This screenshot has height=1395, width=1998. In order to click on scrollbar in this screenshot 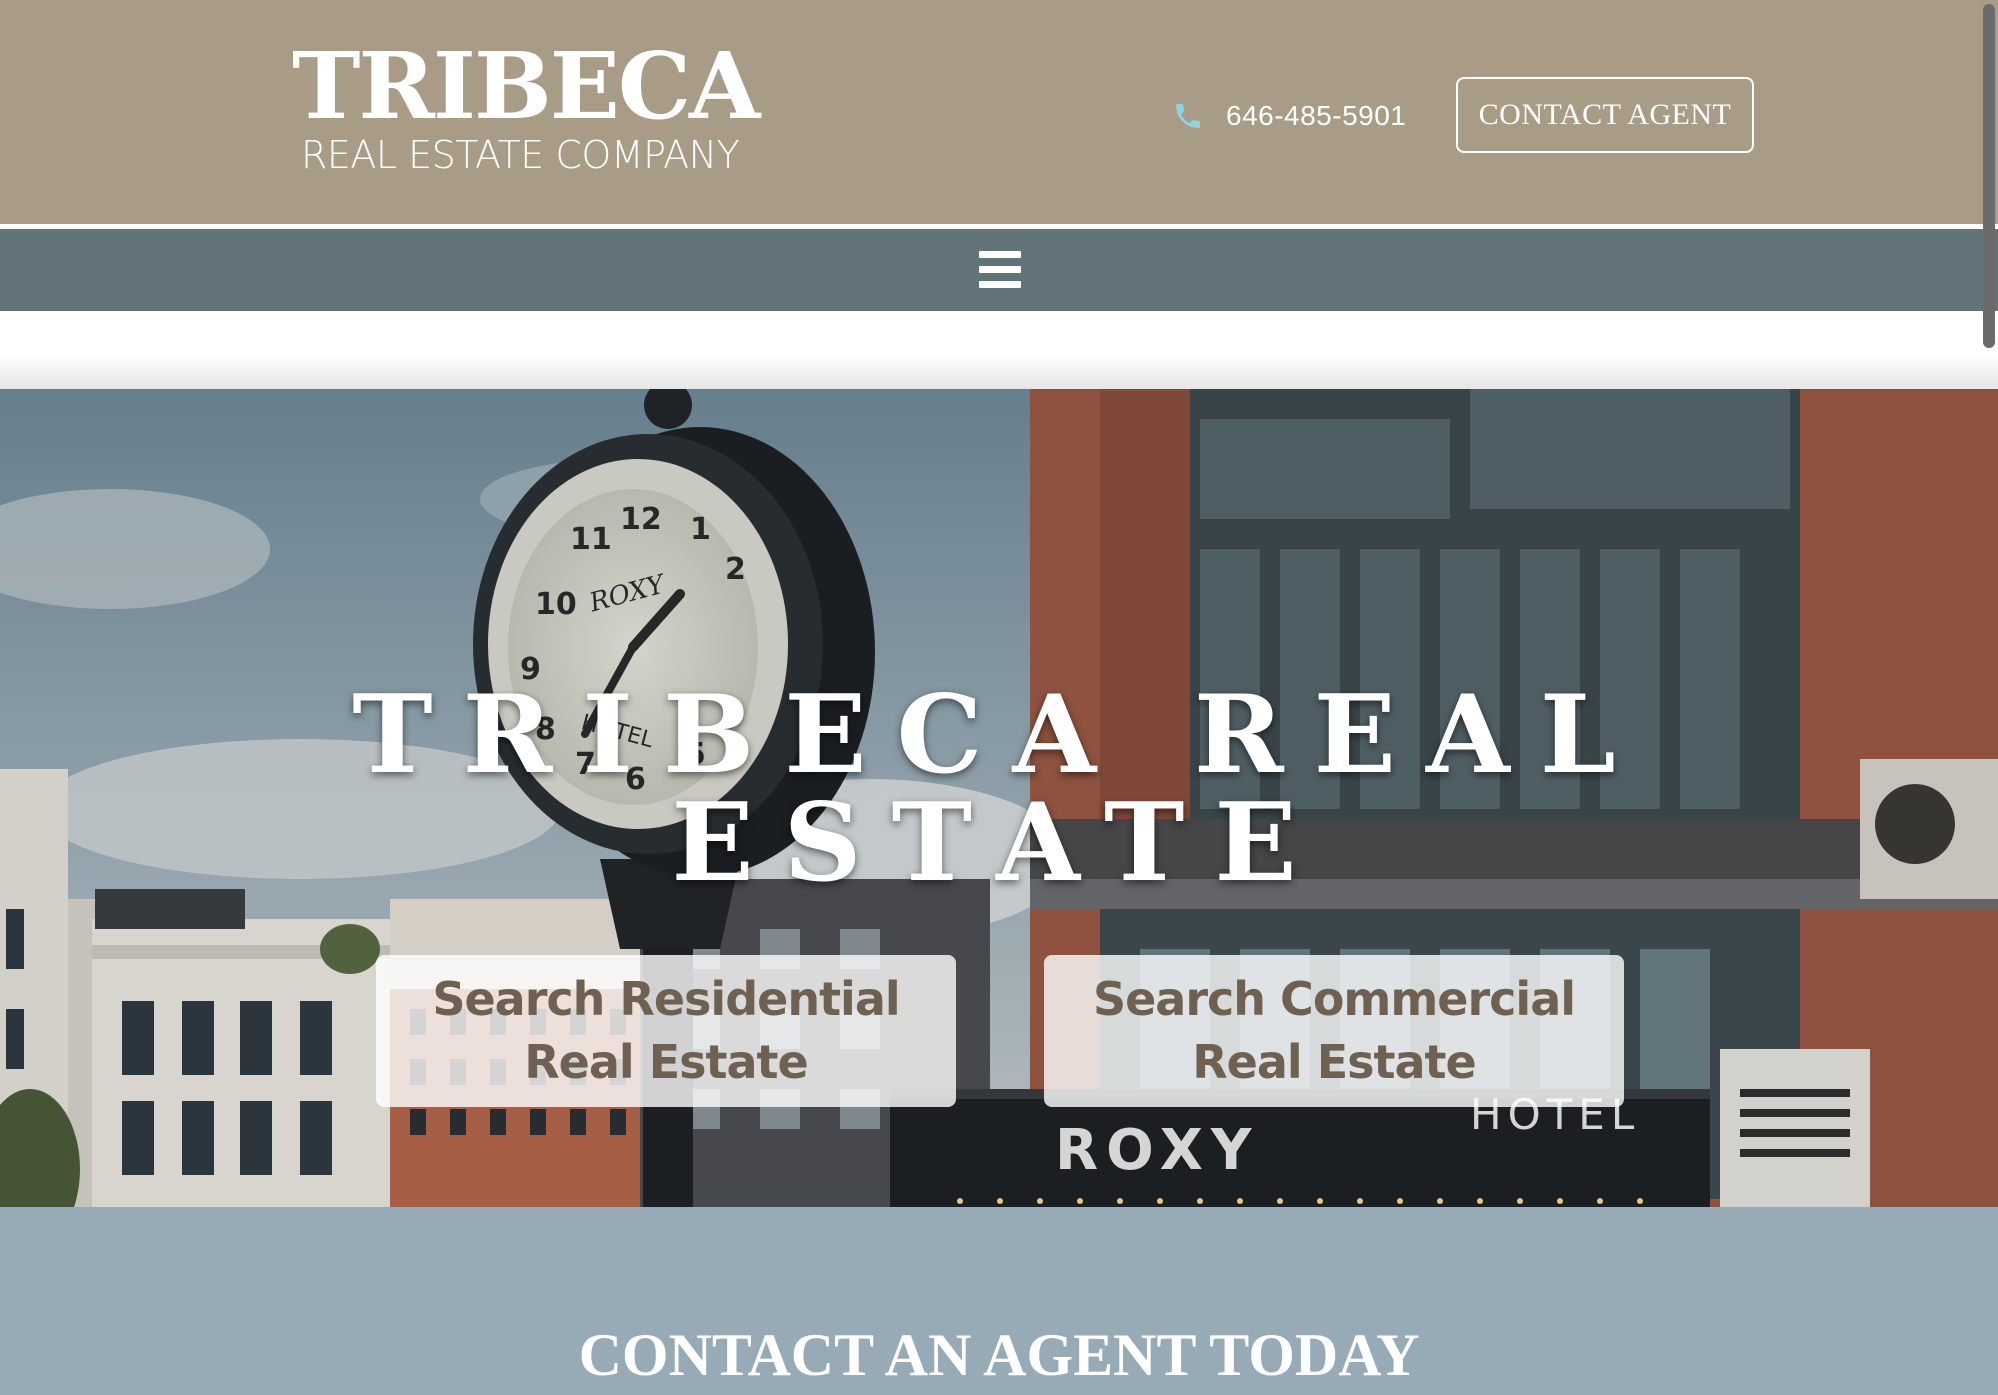, I will do `click(1989, 176)`.